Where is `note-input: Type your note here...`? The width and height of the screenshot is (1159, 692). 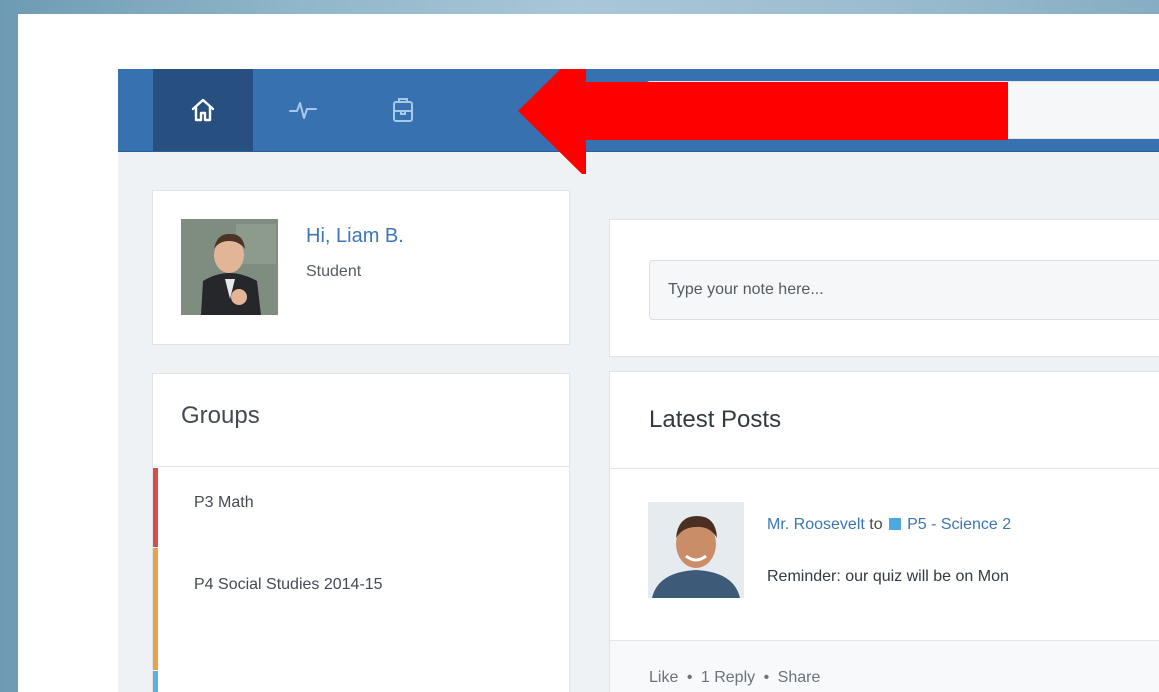
note-input: Type your note here... is located at coordinates (904, 290).